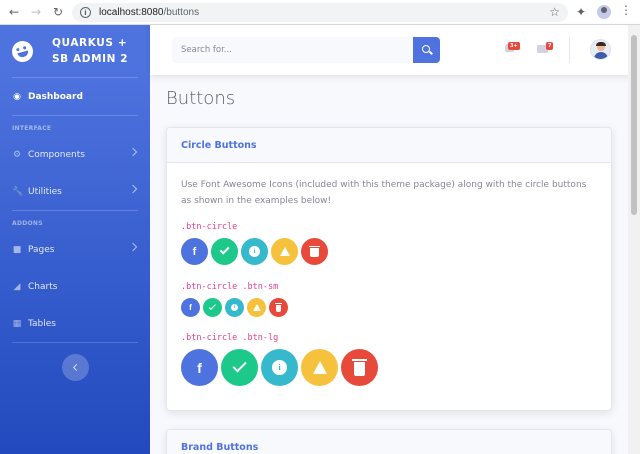 The height and width of the screenshot is (454, 640). I want to click on messages-counter-badge: 7, so click(550, 46).